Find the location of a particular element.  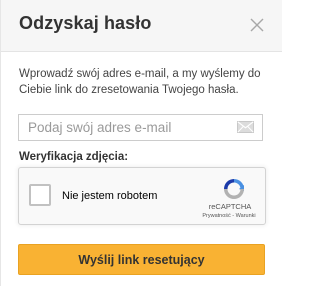

send-reset-link-button: Wyślij link resetujący is located at coordinates (141, 259).